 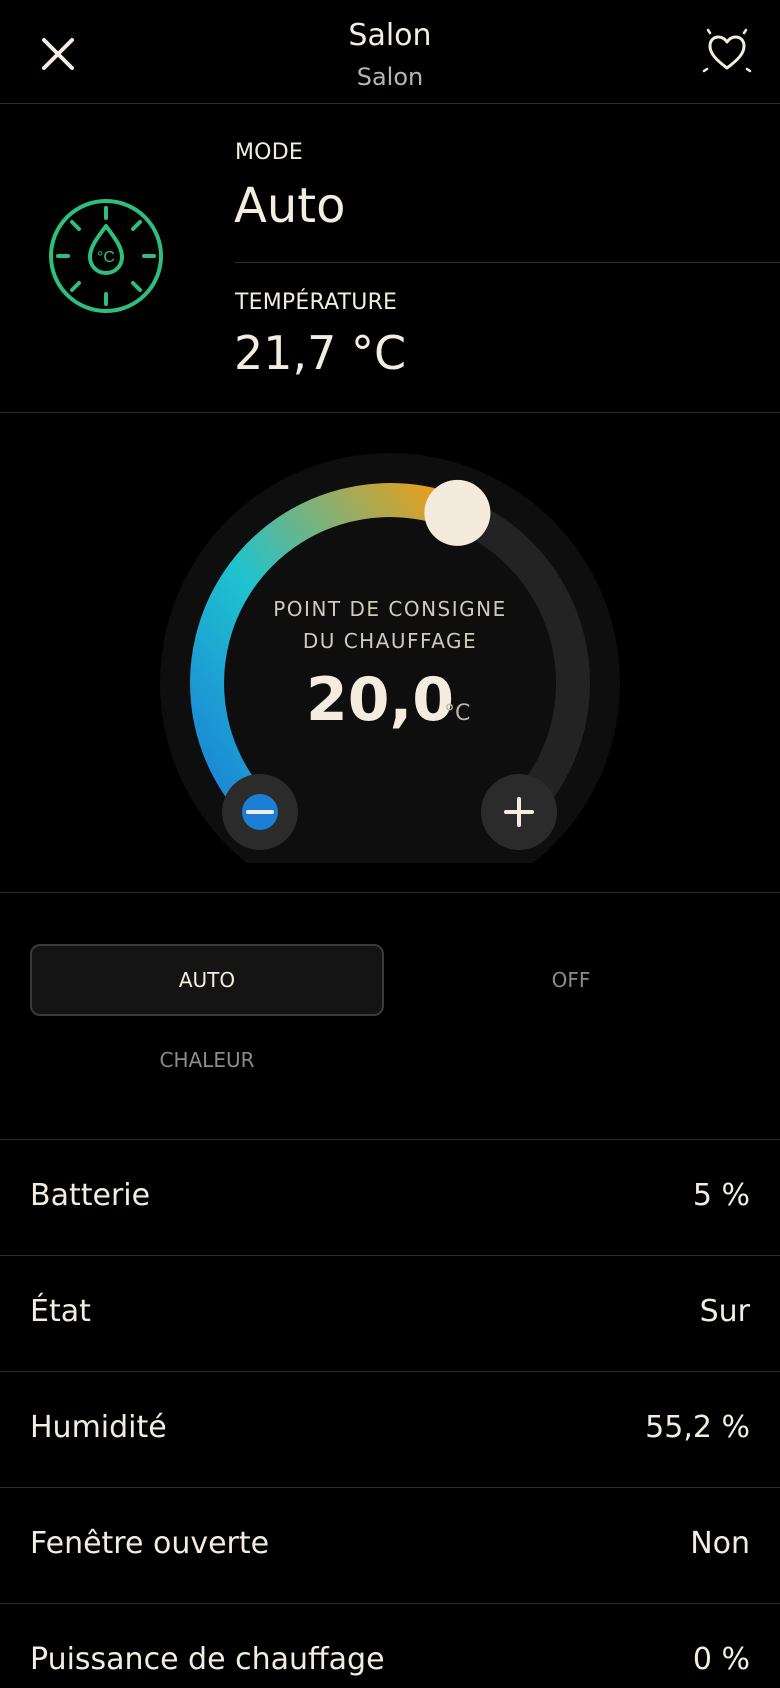 I want to click on attribute-row: Batterie 5 %, so click(x=390, y=1198).